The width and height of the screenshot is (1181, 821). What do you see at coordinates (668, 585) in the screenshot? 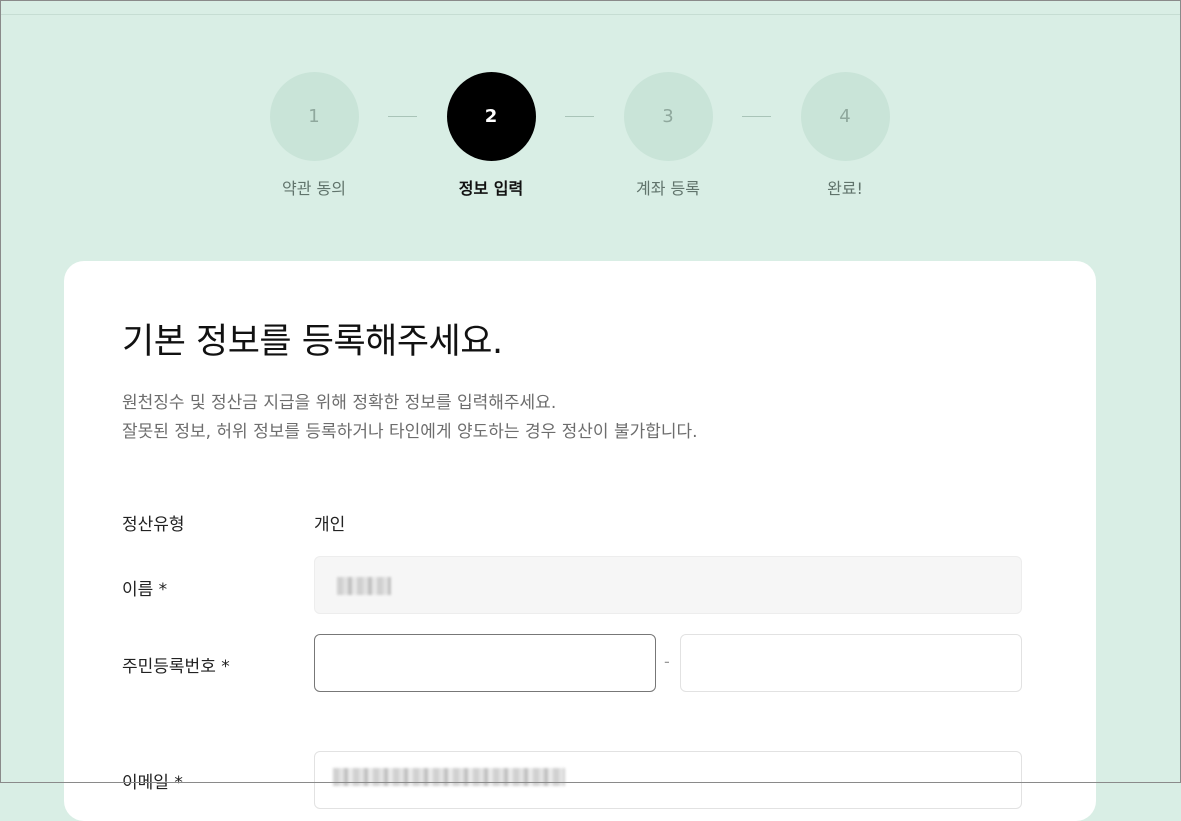
I see `name-field` at bounding box center [668, 585].